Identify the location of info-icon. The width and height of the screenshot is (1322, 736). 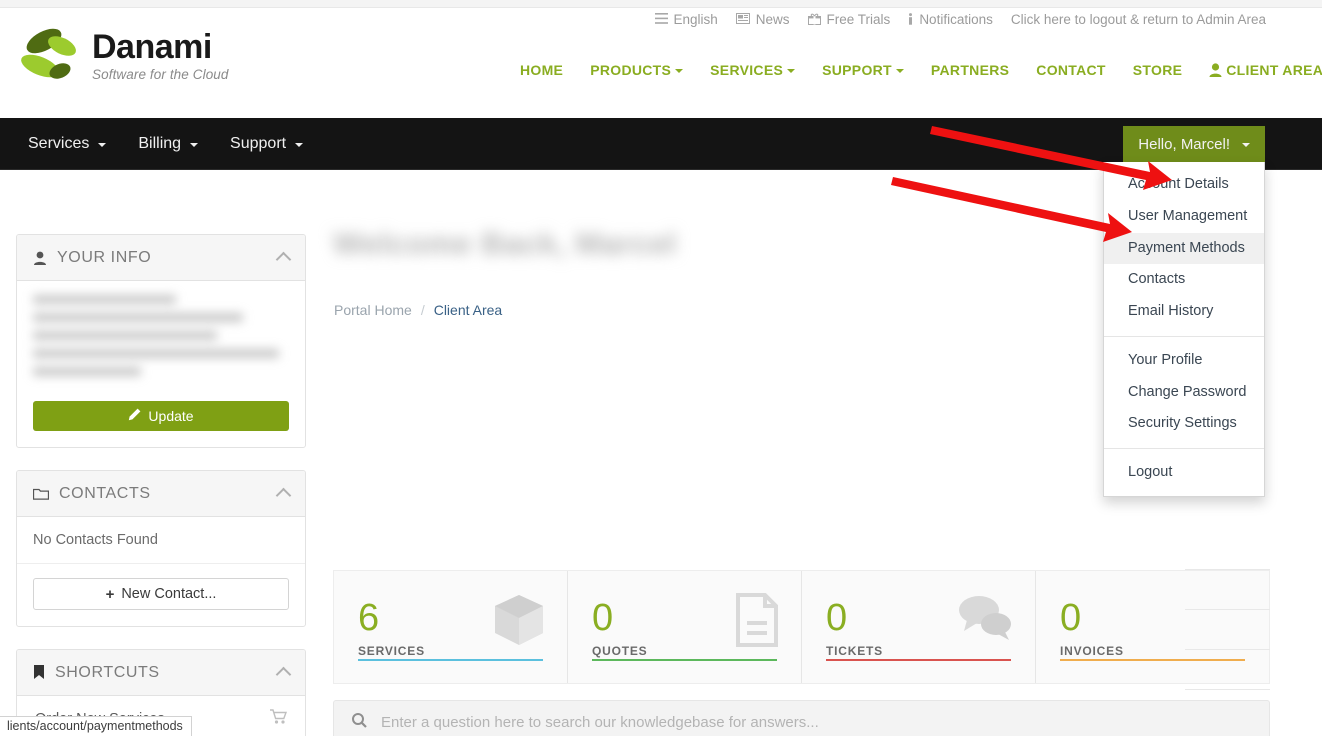
(910, 19).